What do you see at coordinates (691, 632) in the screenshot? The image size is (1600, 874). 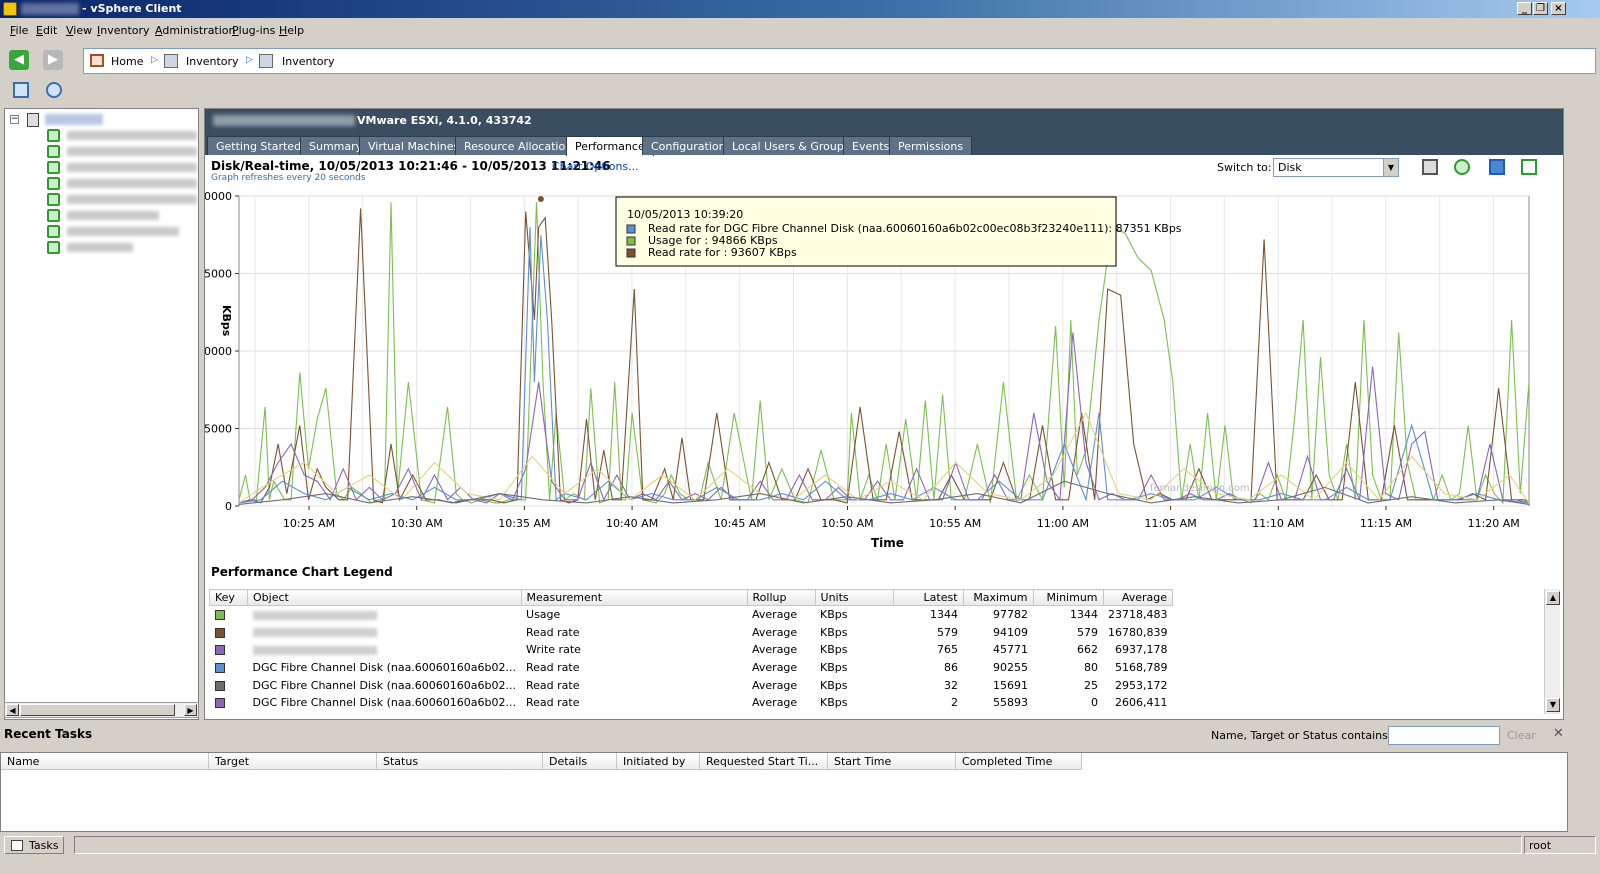 I see `table-row: Read rate Average KBps 579 94109 579 16780,839` at bounding box center [691, 632].